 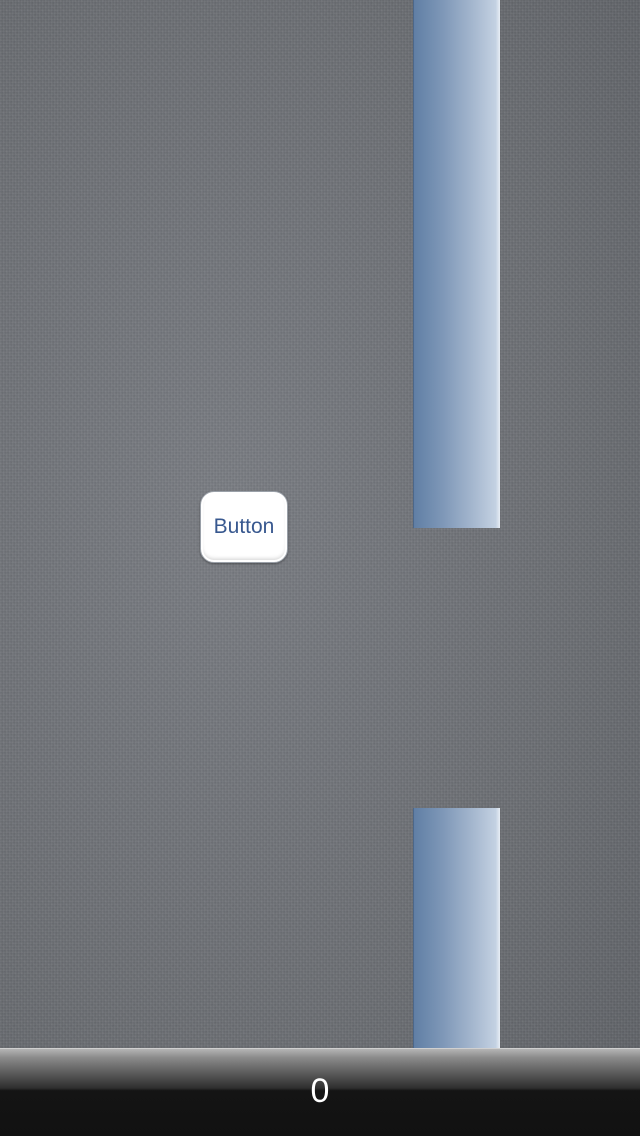 I want to click on score-bar: 0, so click(x=320, y=1092).